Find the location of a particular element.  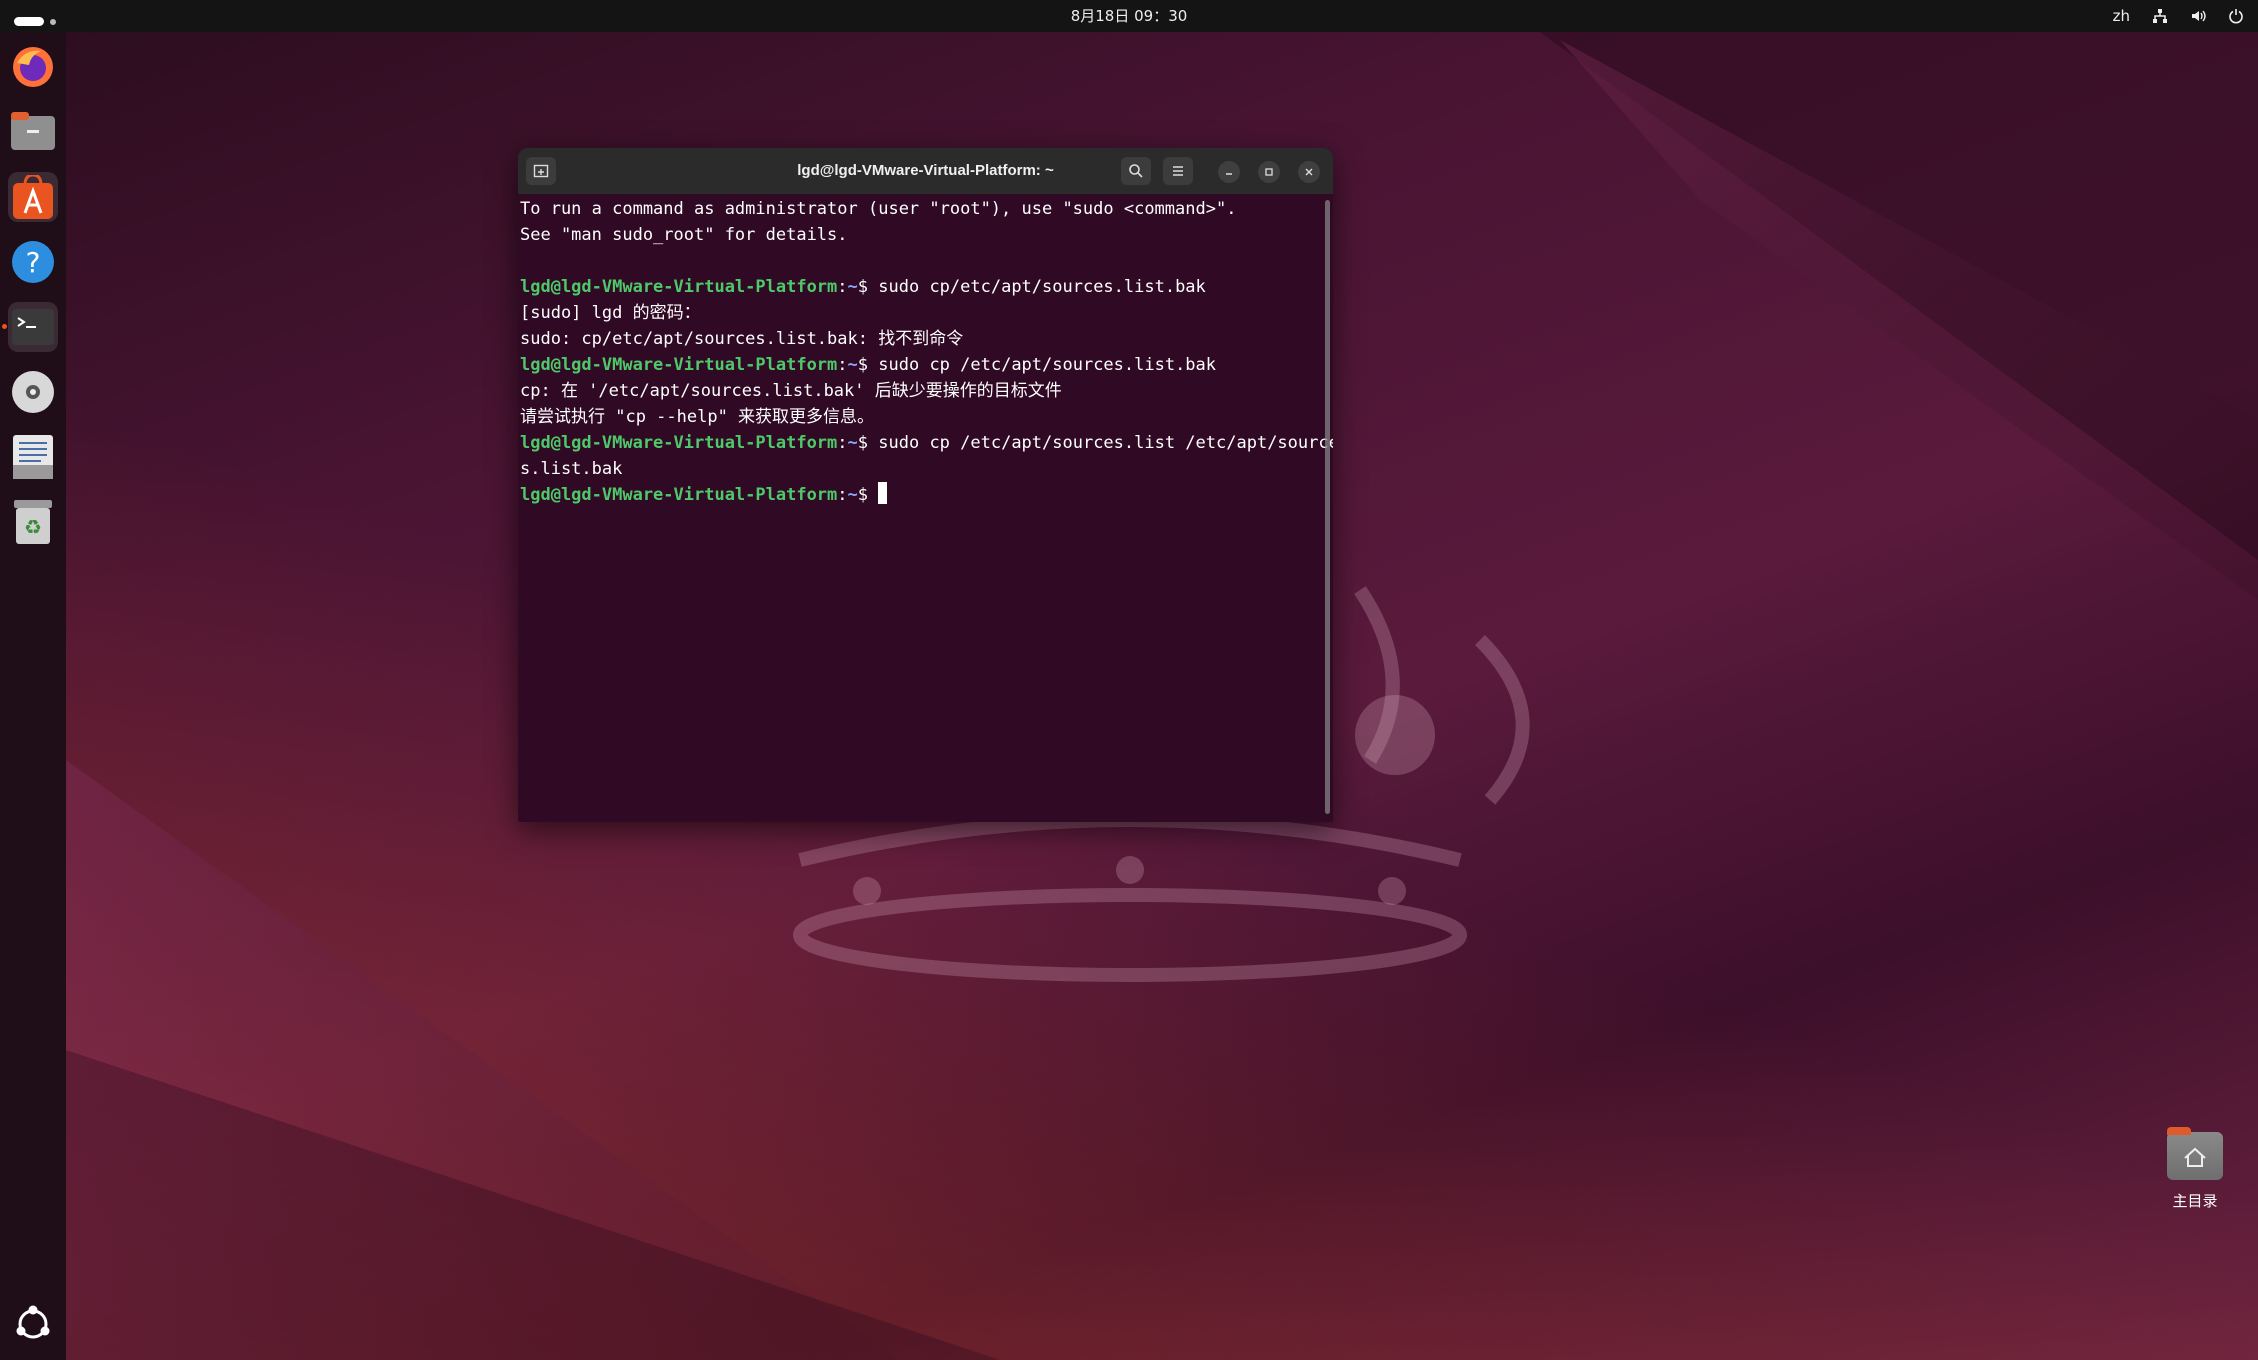

firefox-icon is located at coordinates (33, 67).